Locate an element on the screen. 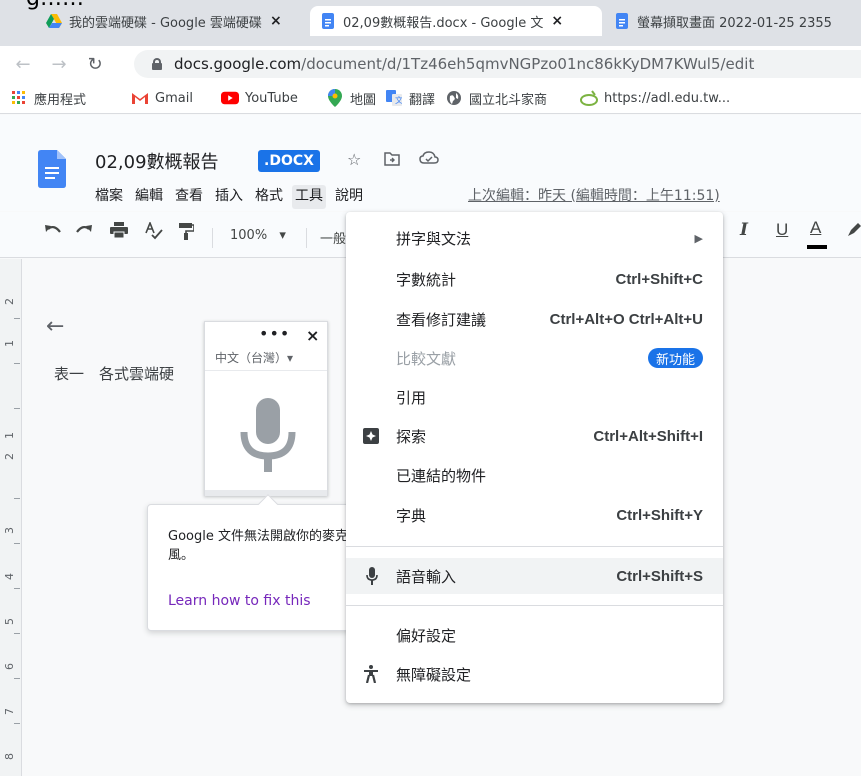 Image resolution: width=861 pixels, height=776 pixels. shortcut: Ctrl+Alt+Shift+I is located at coordinates (648, 436).